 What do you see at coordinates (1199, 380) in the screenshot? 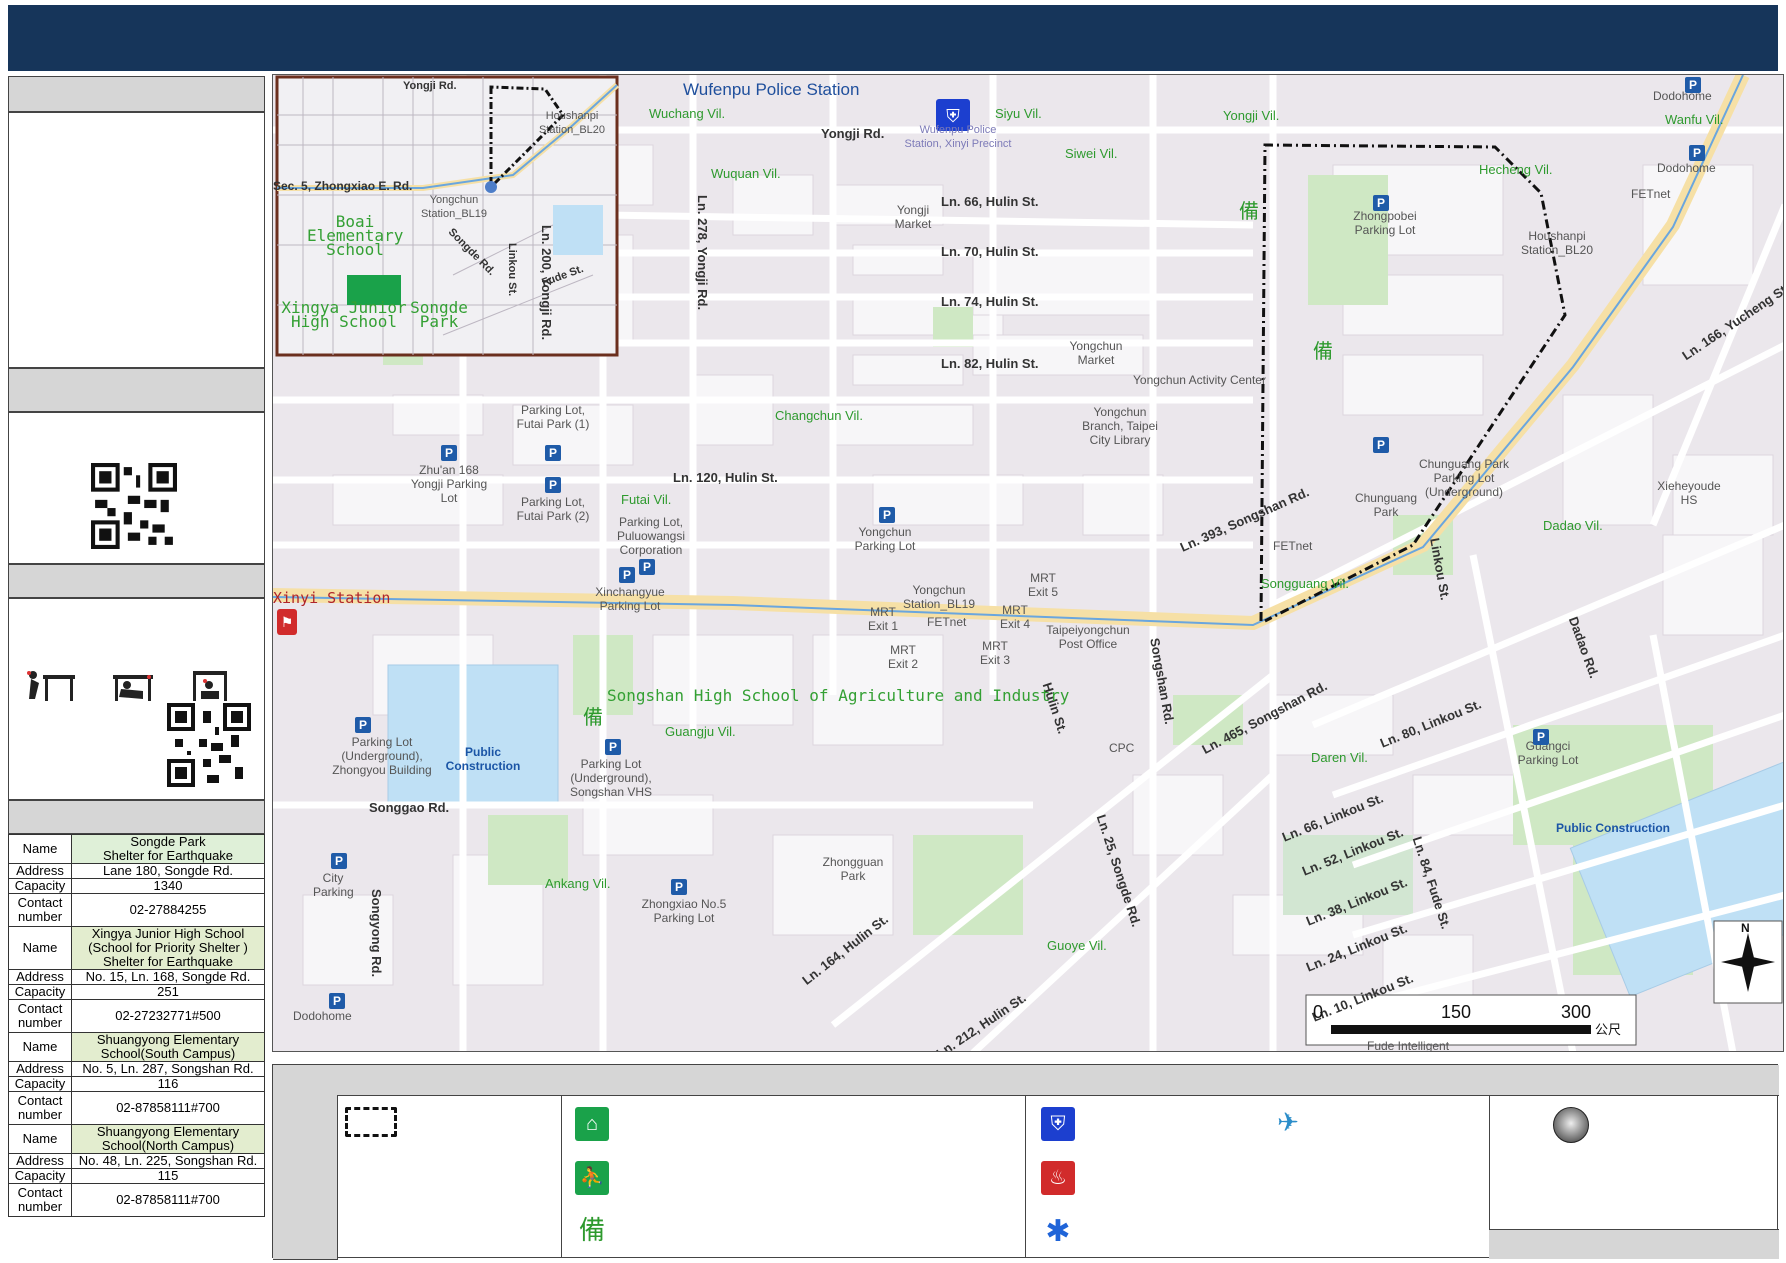
I see `activity-center-label: Yongchun Activity Center` at bounding box center [1199, 380].